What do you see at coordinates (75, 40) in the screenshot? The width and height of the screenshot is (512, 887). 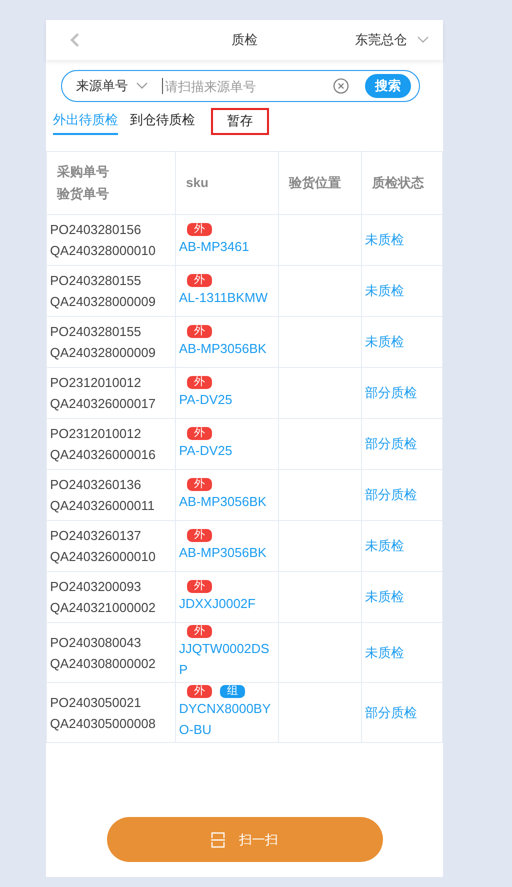 I see `back-icon` at bounding box center [75, 40].